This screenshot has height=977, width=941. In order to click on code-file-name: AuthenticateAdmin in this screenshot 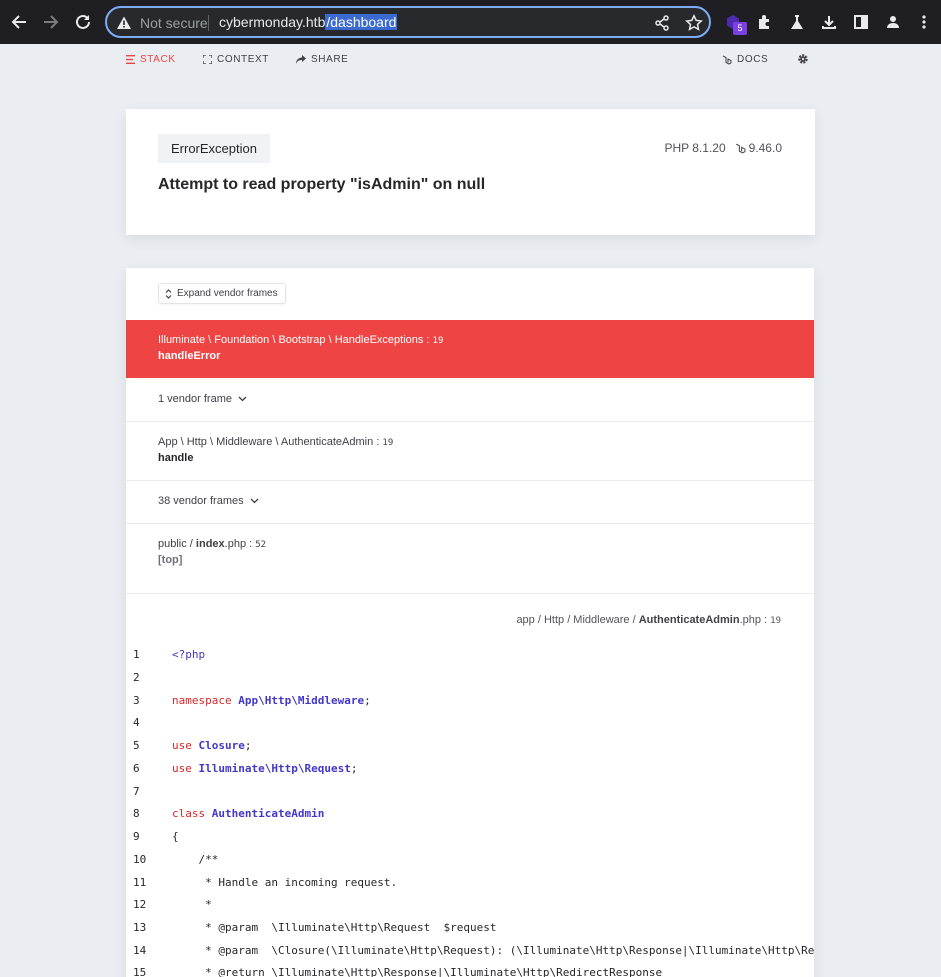, I will do `click(689, 620)`.